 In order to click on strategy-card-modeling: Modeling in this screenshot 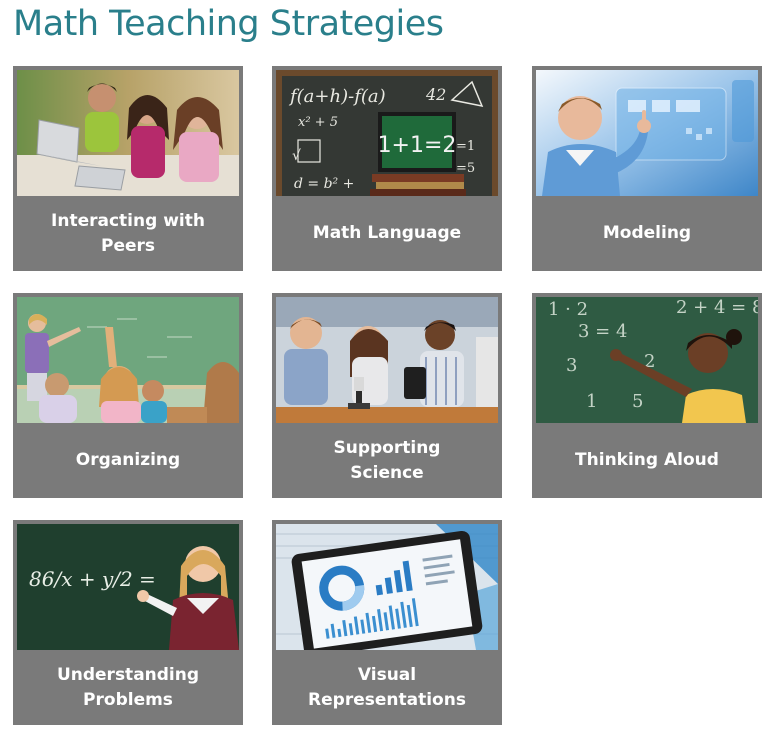, I will do `click(647, 168)`.